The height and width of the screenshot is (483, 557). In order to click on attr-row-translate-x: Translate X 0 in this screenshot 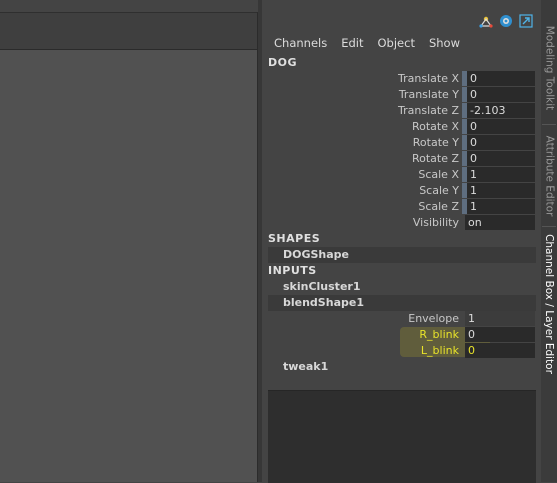, I will do `click(401, 79)`.